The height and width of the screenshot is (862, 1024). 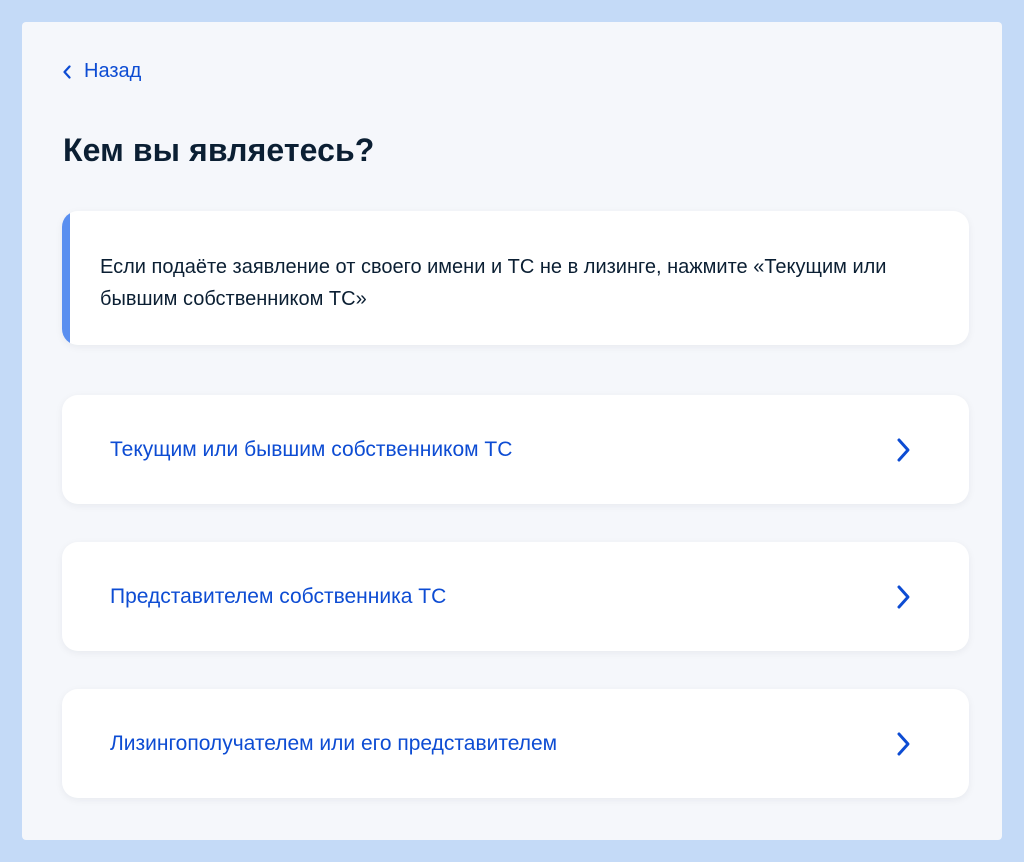 I want to click on back-link: Назад, so click(x=101, y=71).